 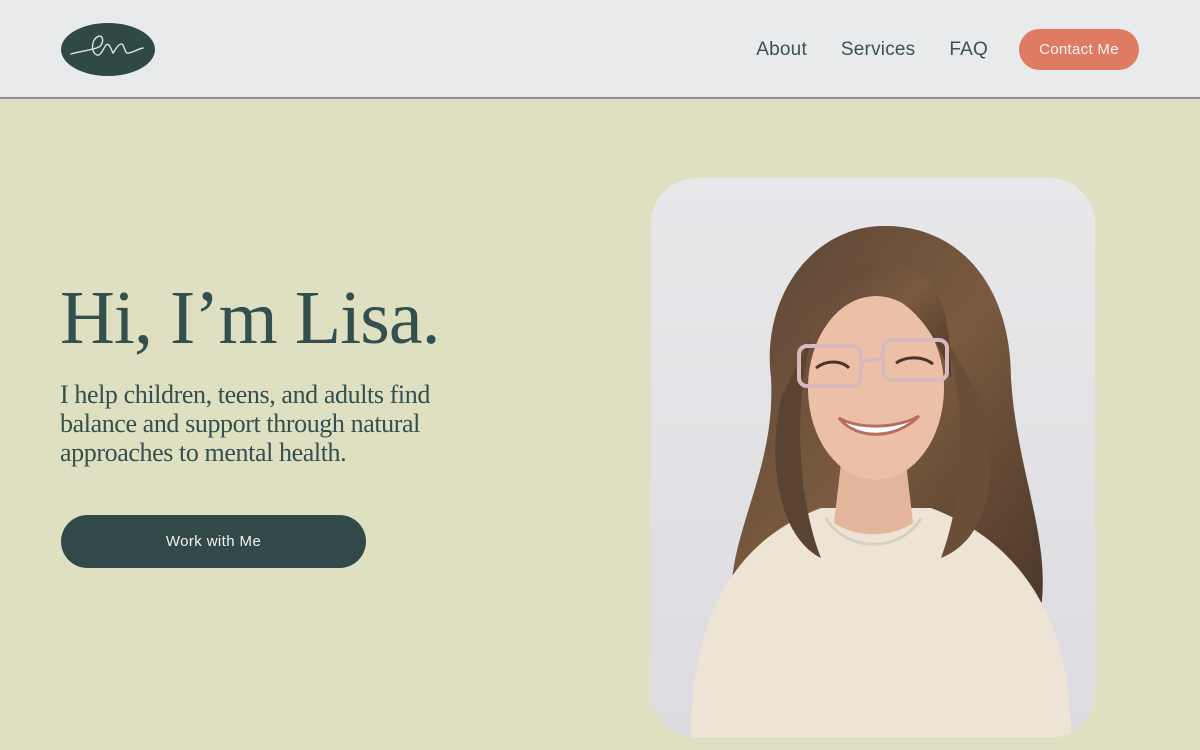 I want to click on nav-about-link: About, so click(x=781, y=50).